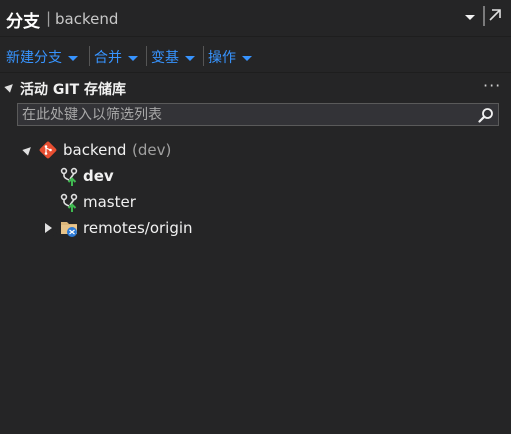  Describe the element at coordinates (255, 228) in the screenshot. I see `tree-item-remote-origin: remotes/origin` at that location.